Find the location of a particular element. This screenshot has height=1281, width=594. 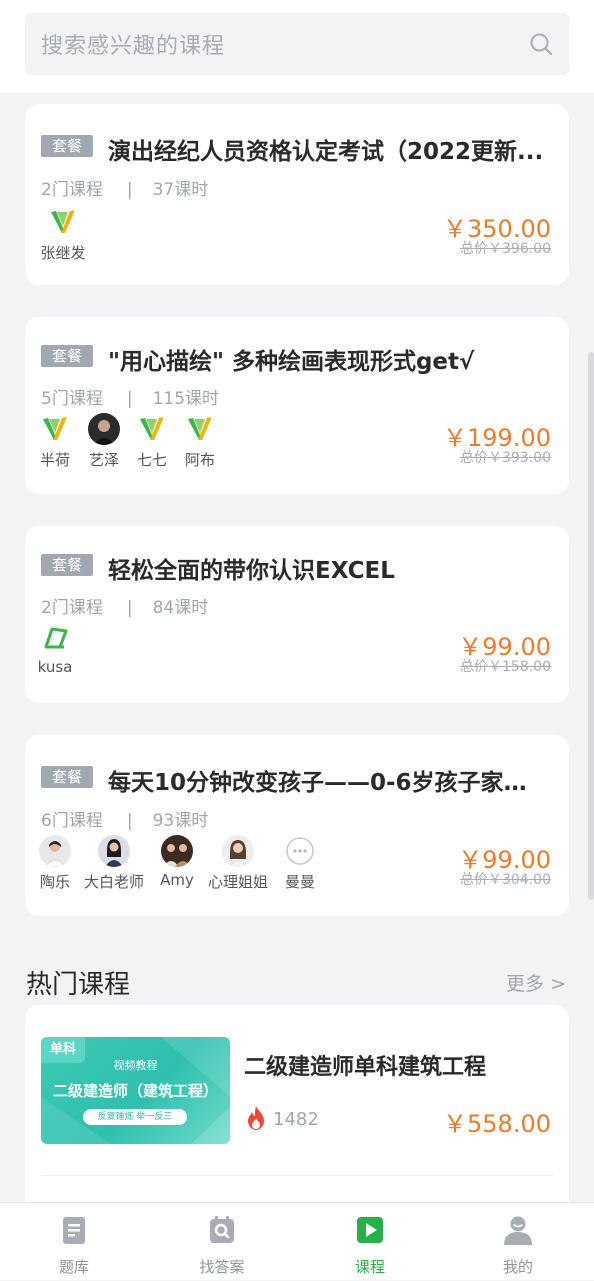

play-icon is located at coordinates (370, 1230).